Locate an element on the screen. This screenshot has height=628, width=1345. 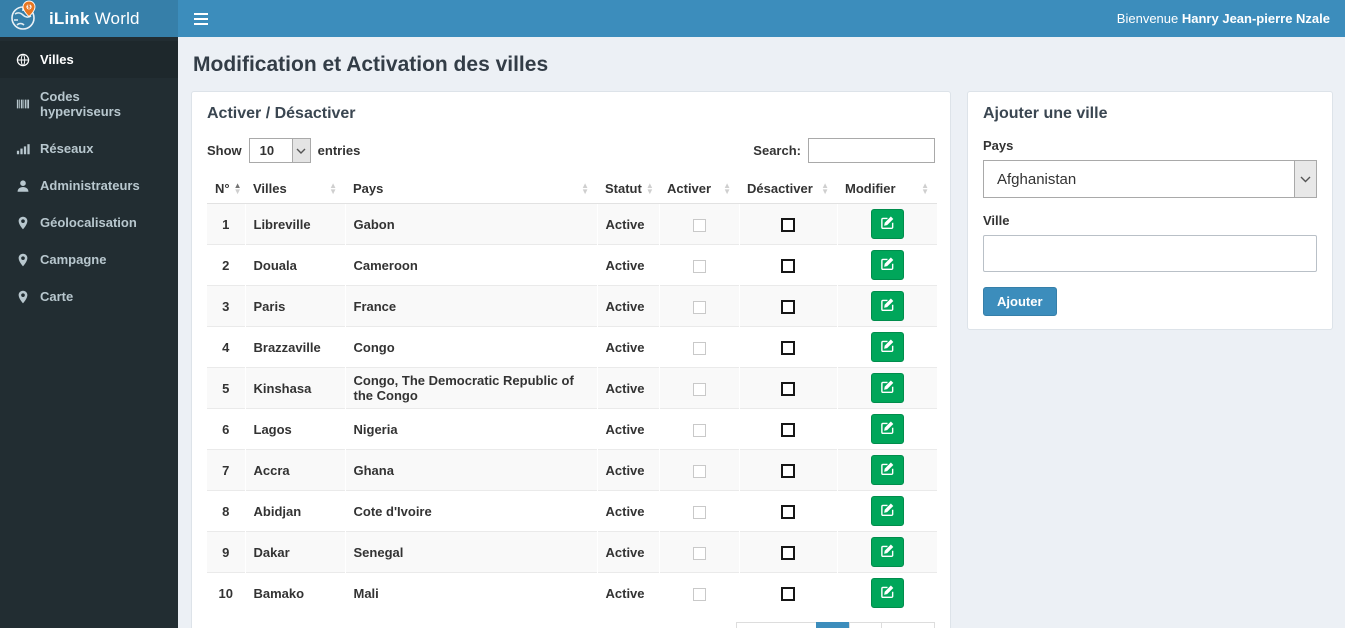
cell-statut: Active is located at coordinates (627, 388).